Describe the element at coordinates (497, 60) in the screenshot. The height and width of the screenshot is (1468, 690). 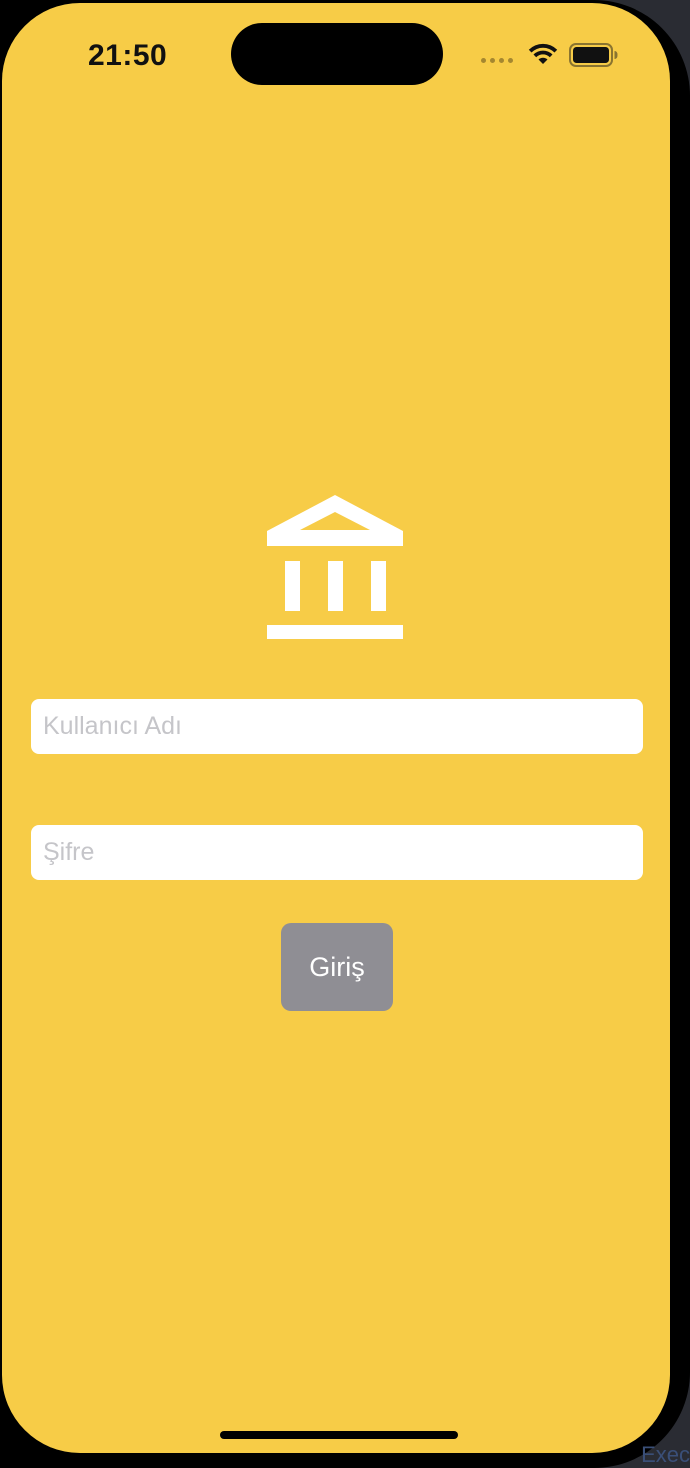
I see `cellular-signal-icon` at that location.